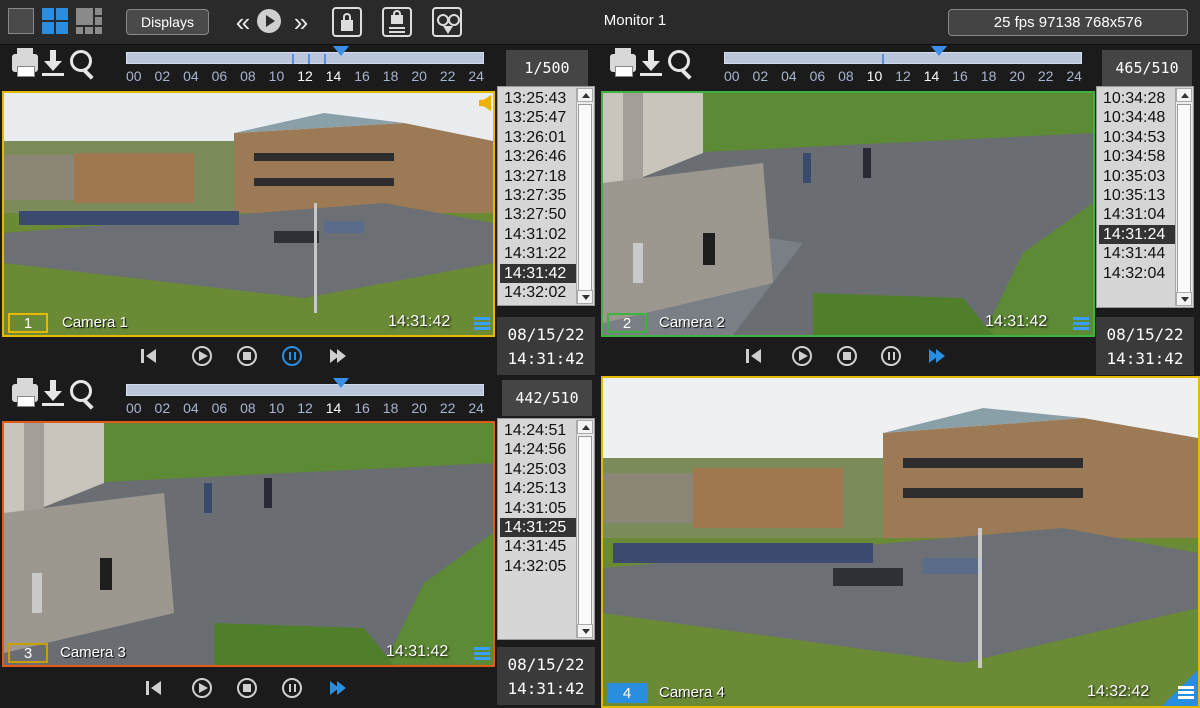 This screenshot has width=1200, height=708. Describe the element at coordinates (301, 22) in the screenshot. I see `fast-forward-all-icon: »` at that location.